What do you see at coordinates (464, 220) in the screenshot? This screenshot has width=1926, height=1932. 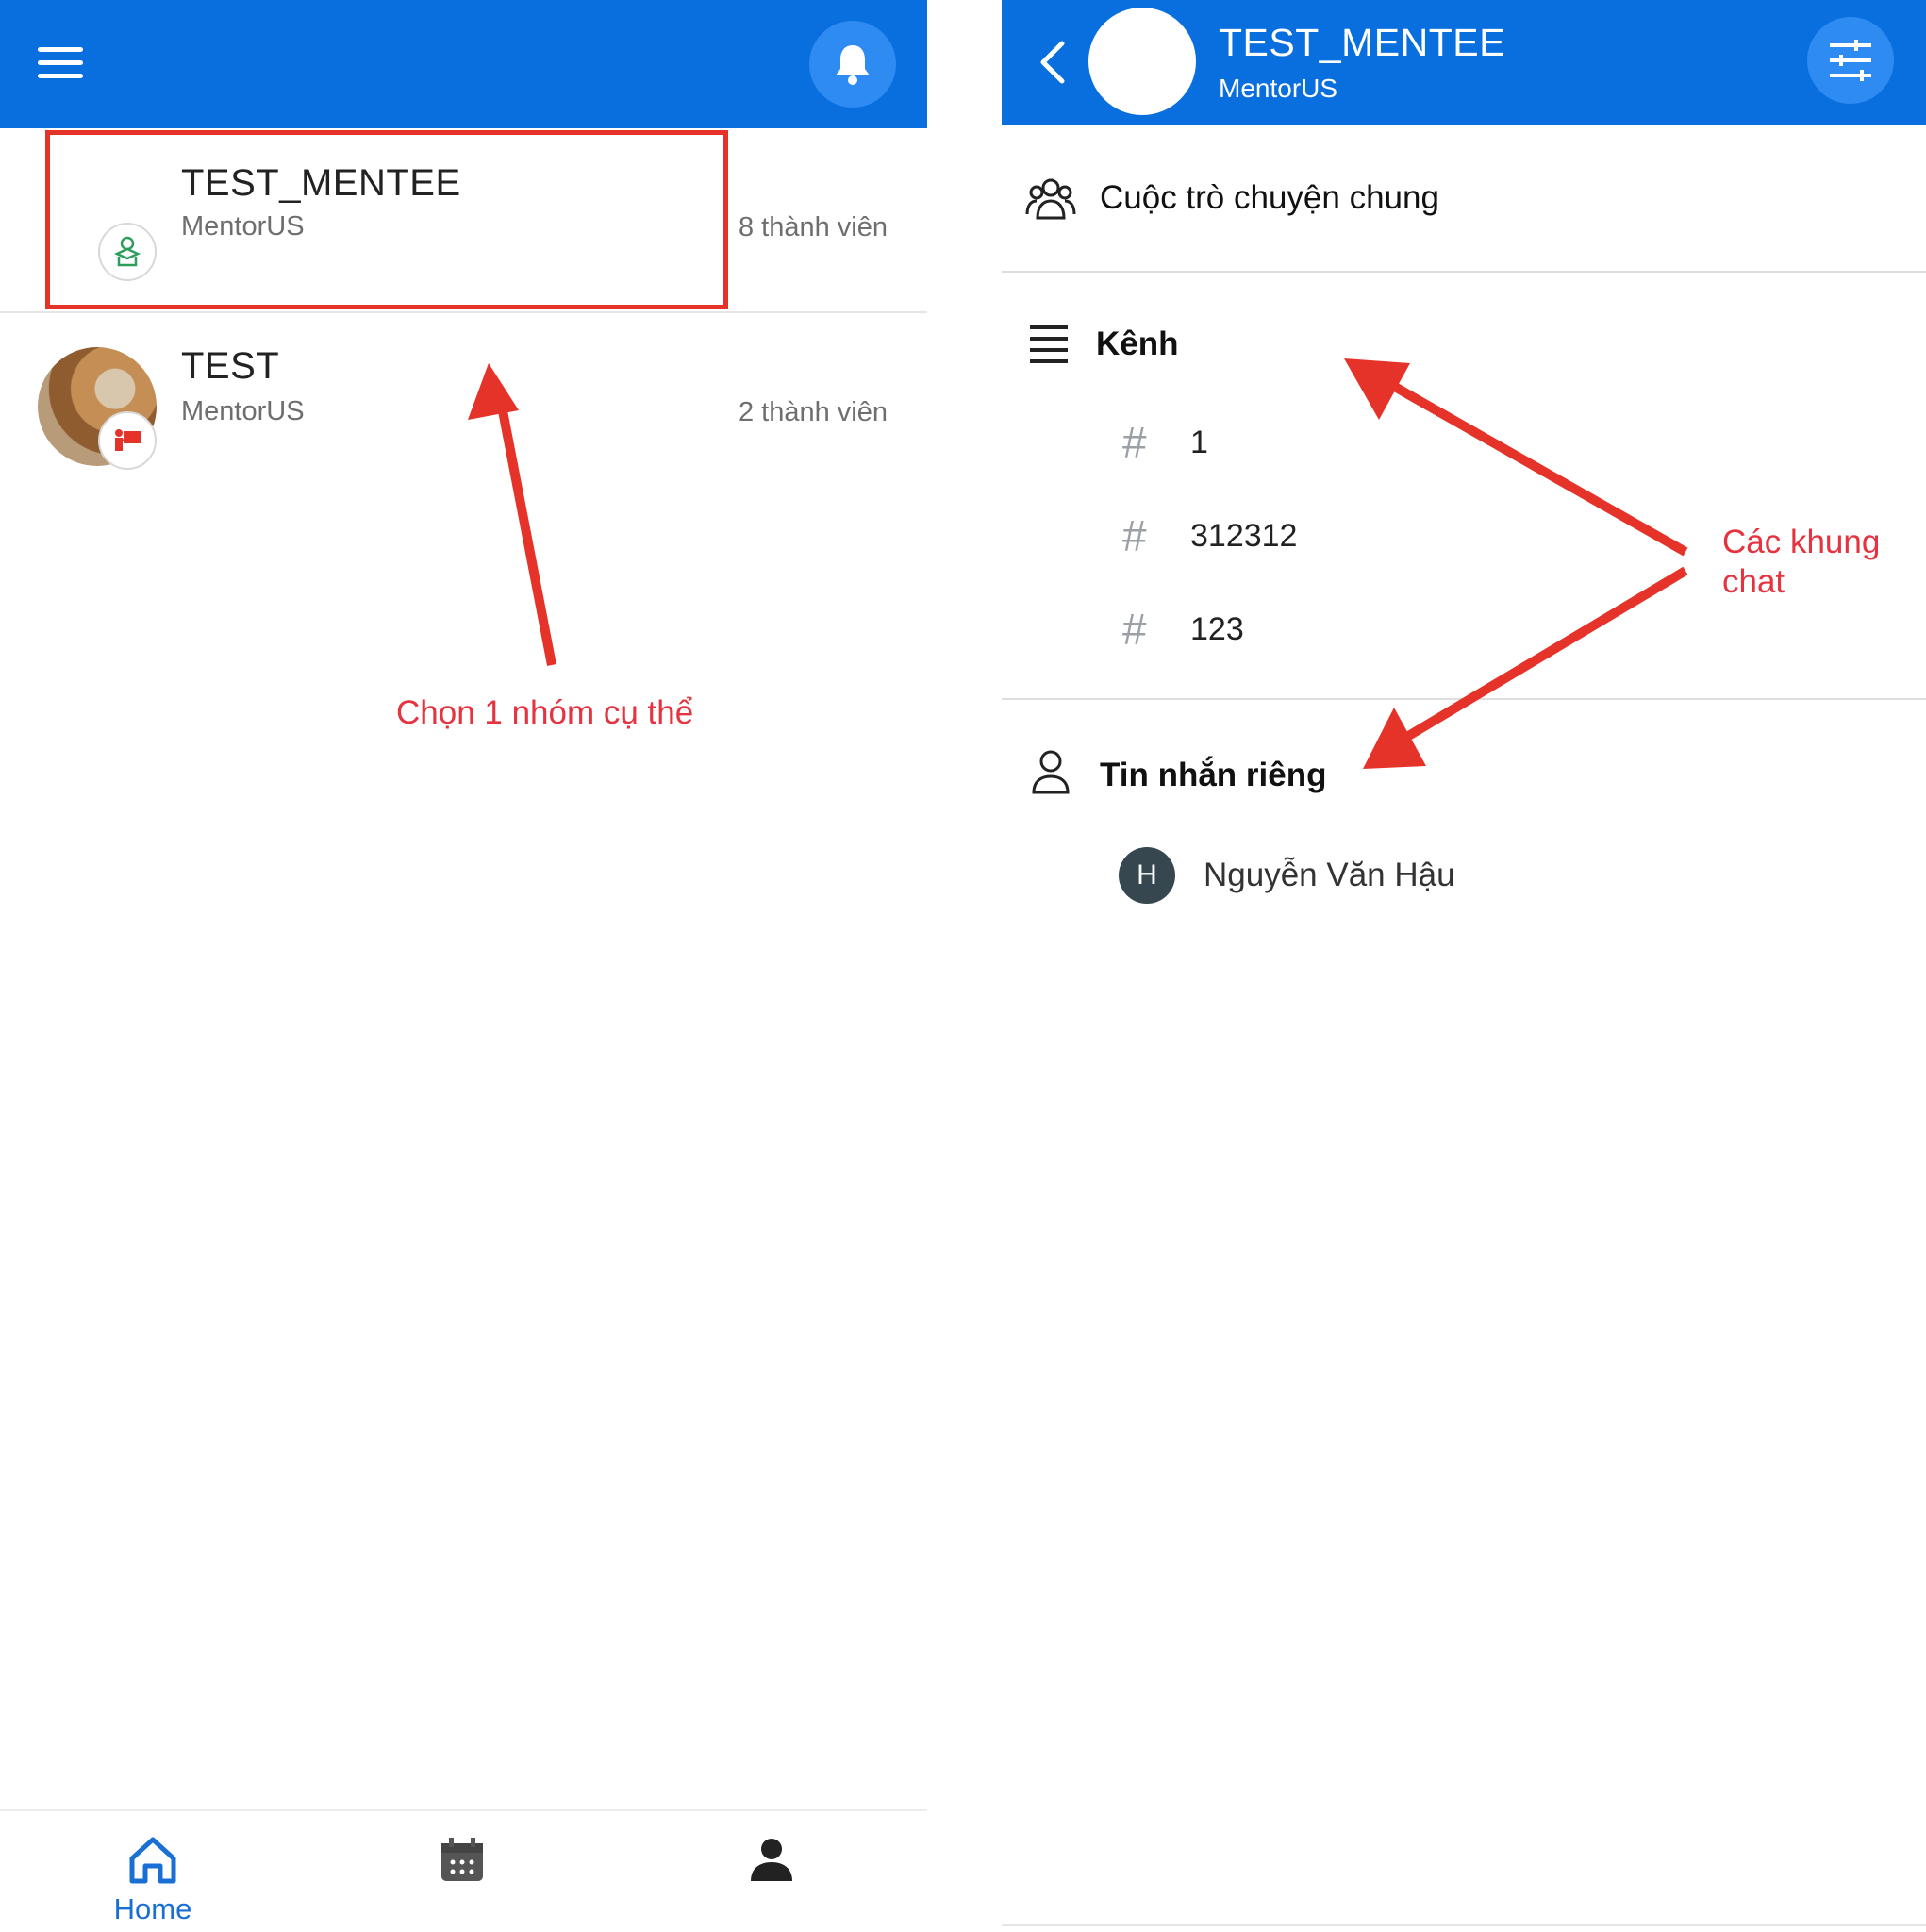 I see `group-item-test-mentee: TEST_MENTEE MentorUS 8 thành viên` at bounding box center [464, 220].